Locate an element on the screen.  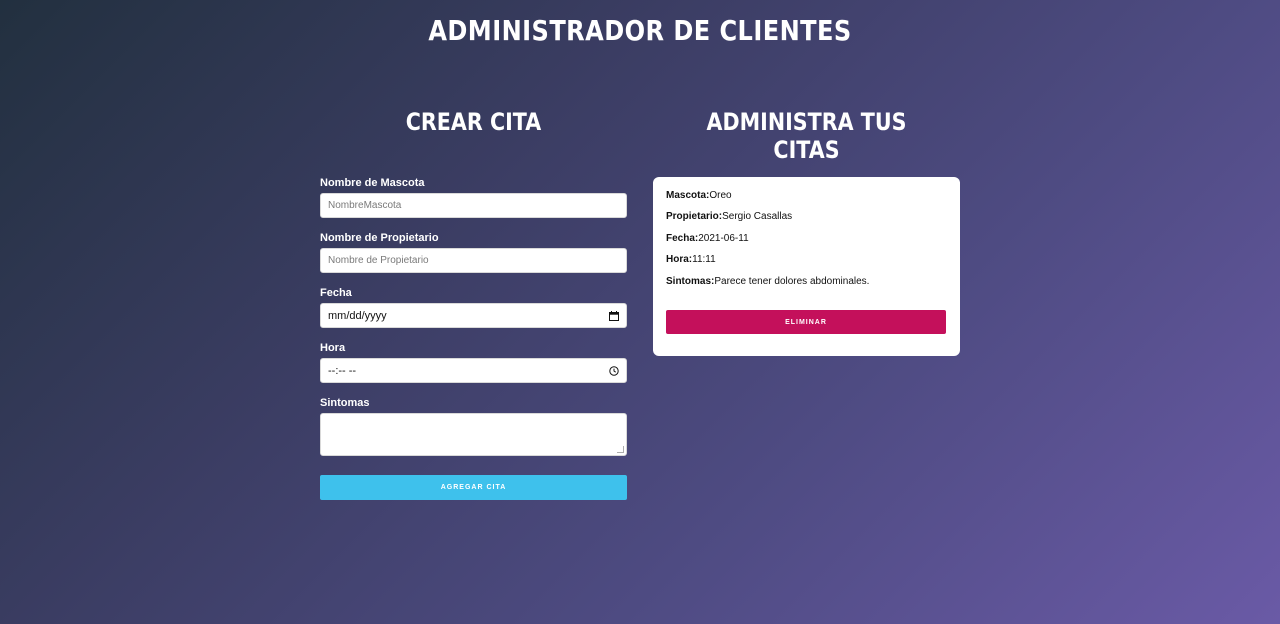
symptoms-textarea is located at coordinates (473, 434).